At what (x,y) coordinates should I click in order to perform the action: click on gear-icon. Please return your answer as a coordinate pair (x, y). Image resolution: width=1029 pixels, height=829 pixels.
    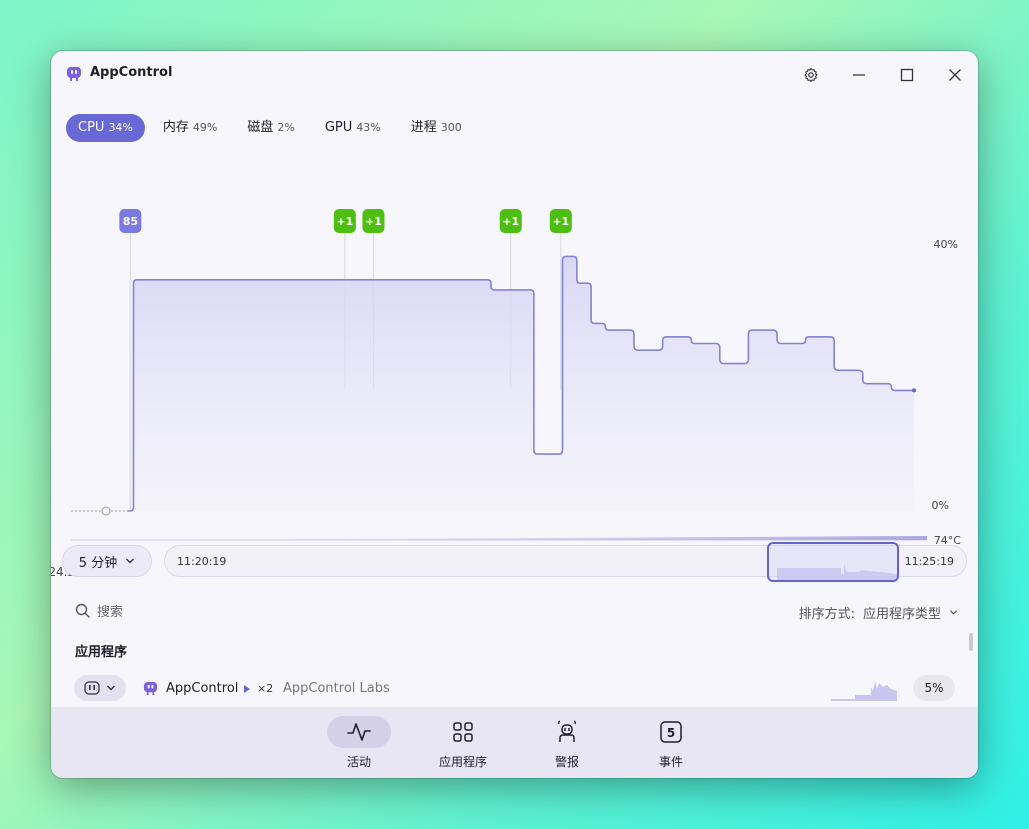
    Looking at the image, I should click on (811, 75).